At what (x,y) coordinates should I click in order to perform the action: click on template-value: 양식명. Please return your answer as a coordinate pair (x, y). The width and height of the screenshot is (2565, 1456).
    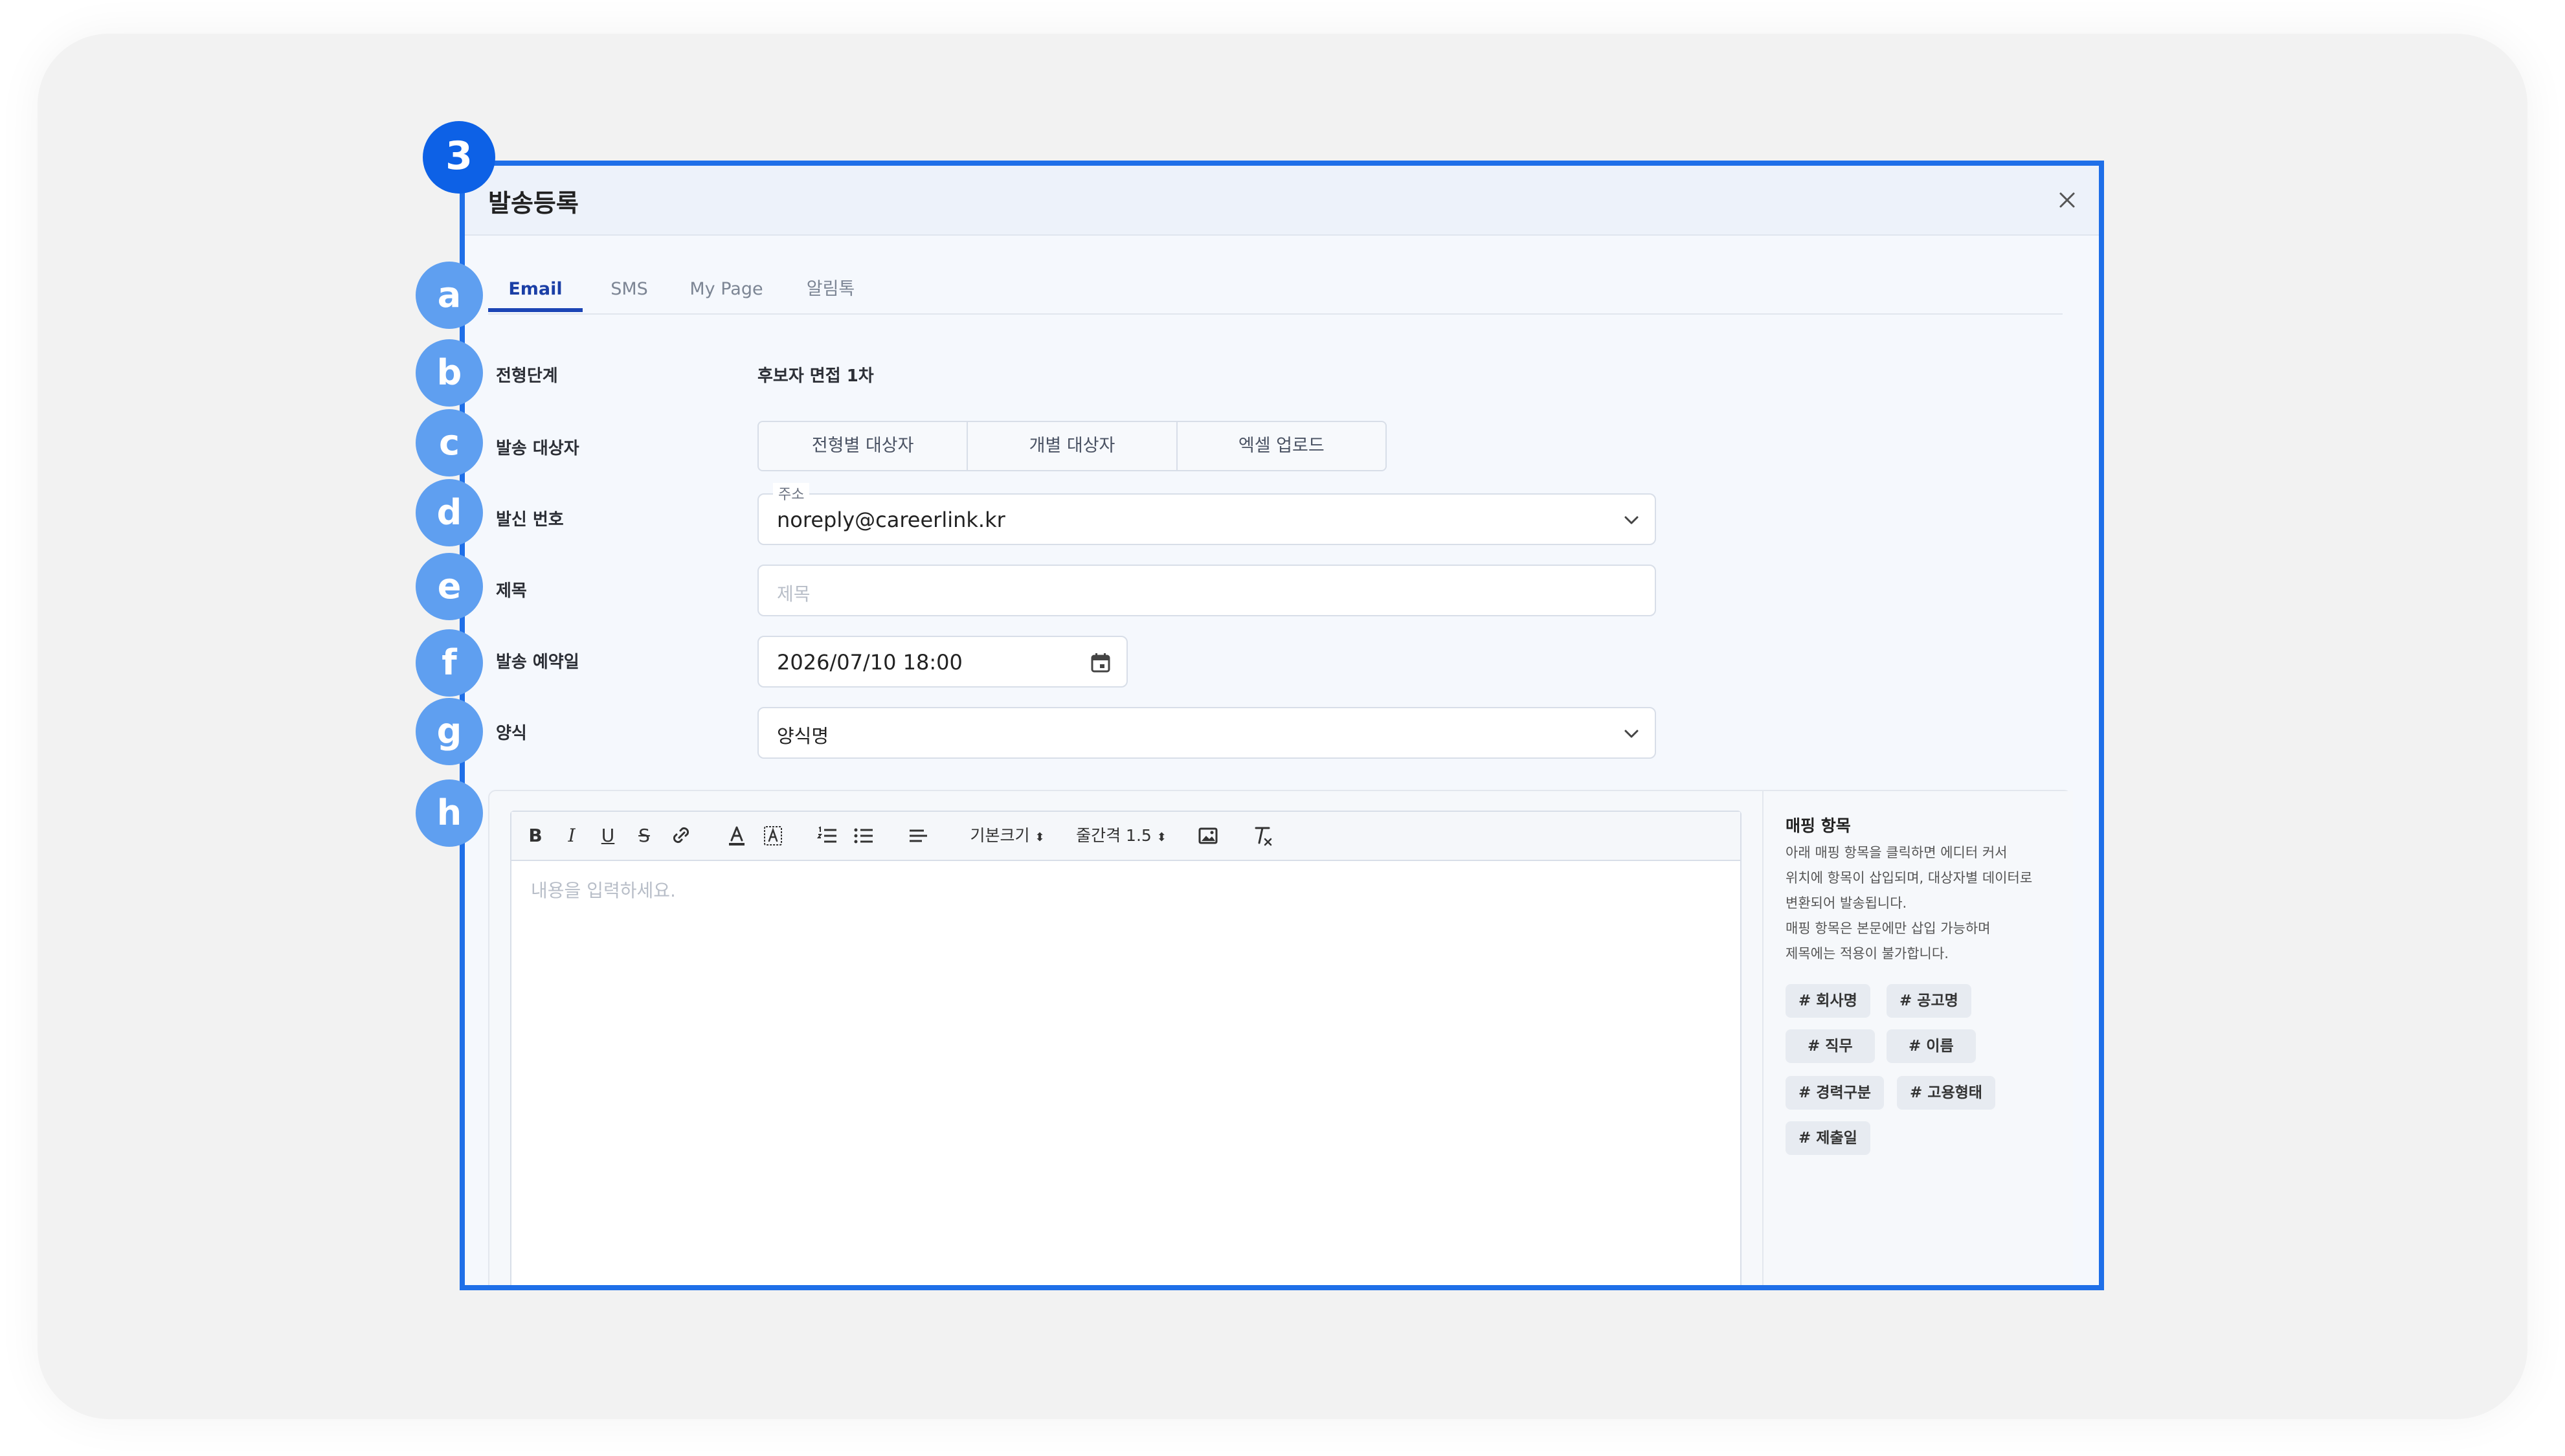
    Looking at the image, I should click on (803, 736).